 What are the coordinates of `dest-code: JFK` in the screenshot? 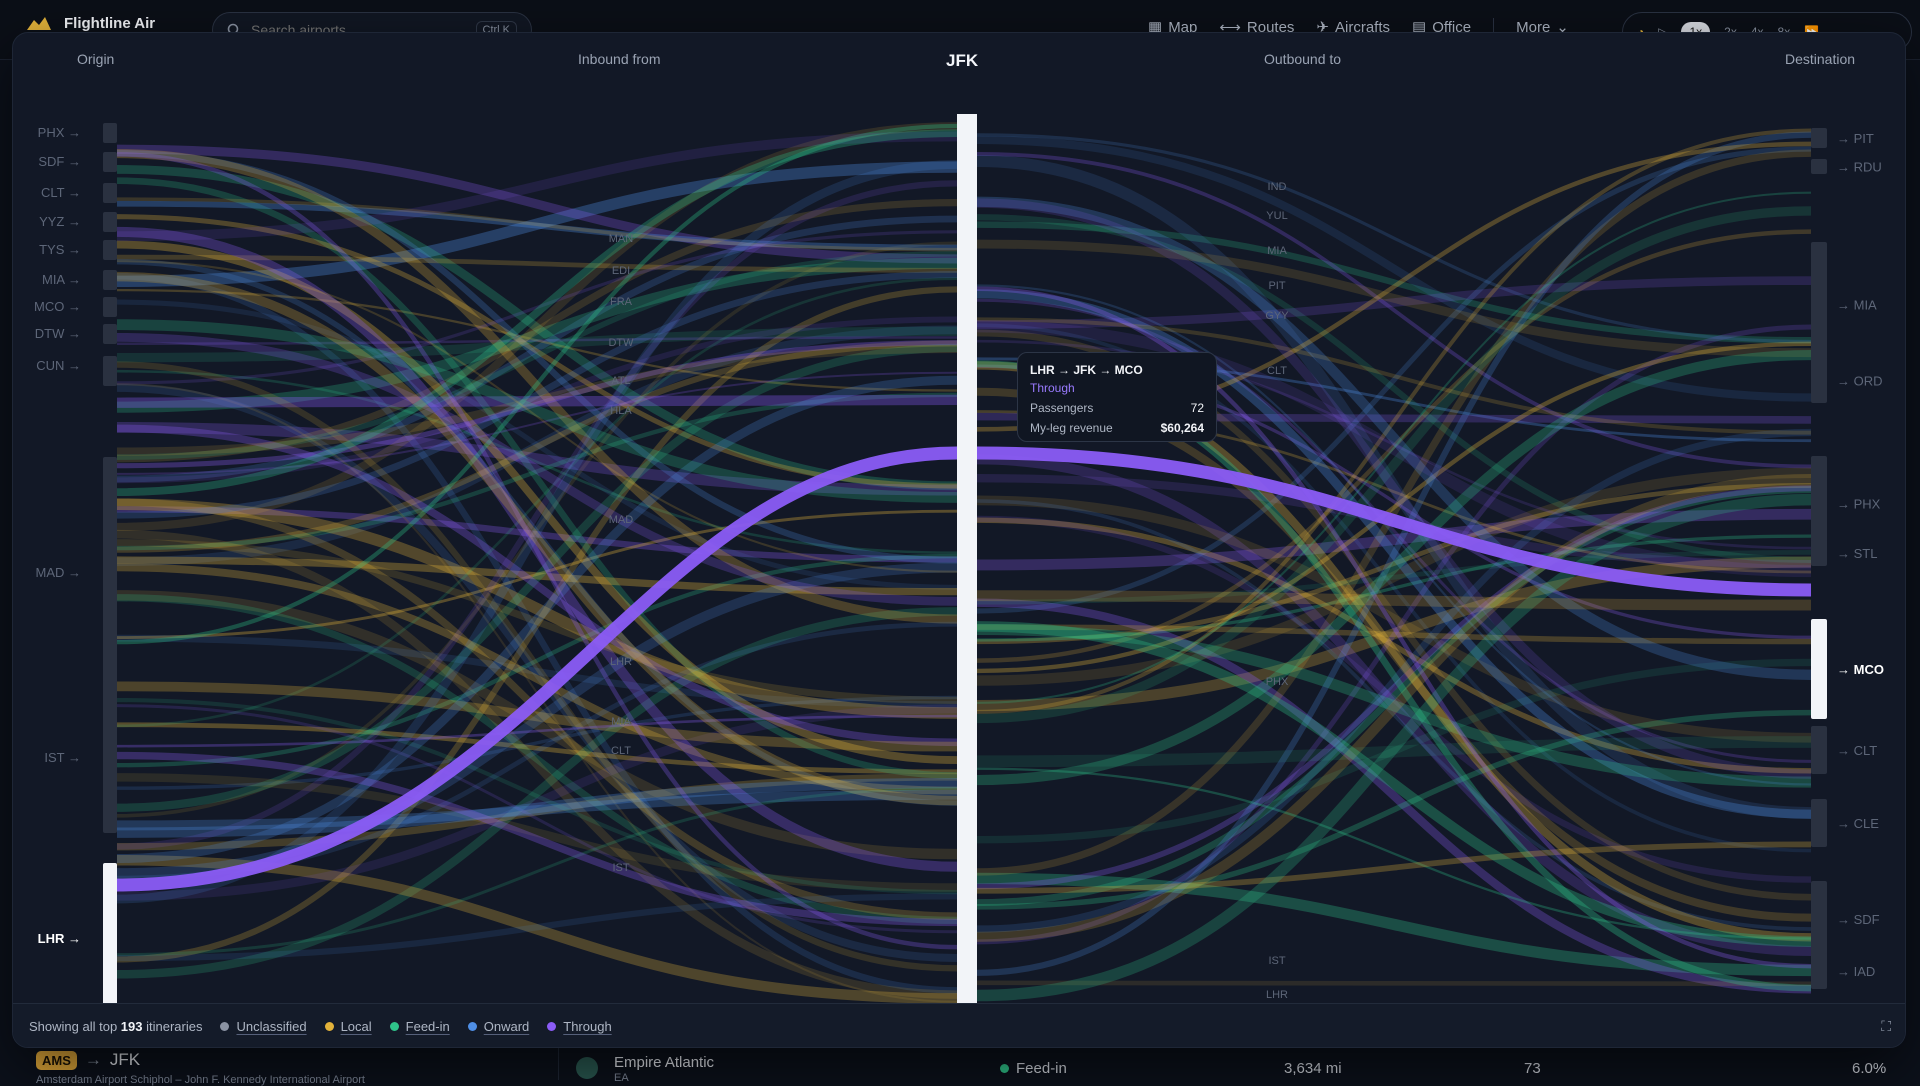 It's located at (125, 1059).